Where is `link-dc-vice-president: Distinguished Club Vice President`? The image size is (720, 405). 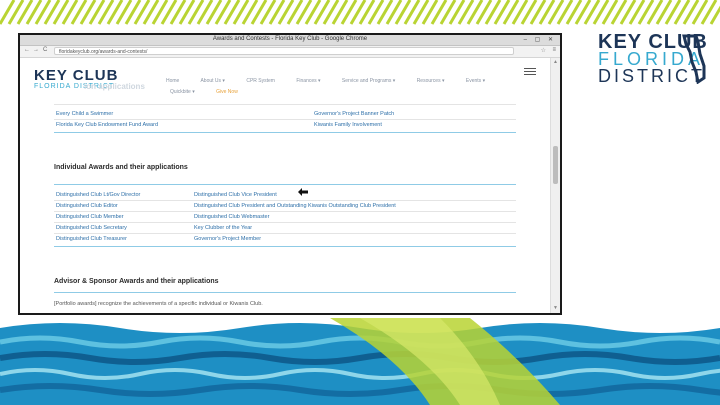
link-dc-vice-president: Distinguished Club Vice President is located at coordinates (235, 195).